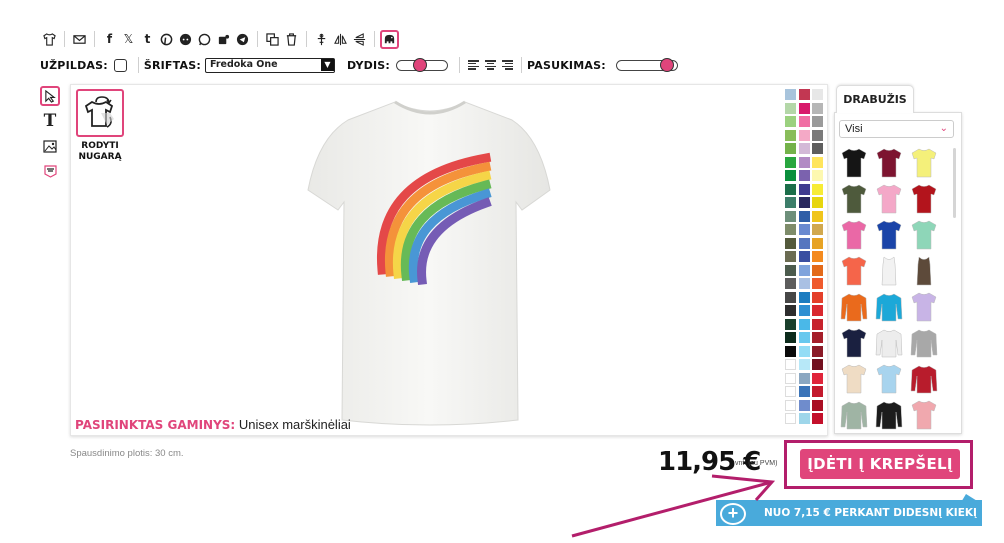 Image resolution: width=1004 pixels, height=543 pixels. Describe the element at coordinates (924, 379) in the screenshot. I see `garment-item-jacket-red` at that location.